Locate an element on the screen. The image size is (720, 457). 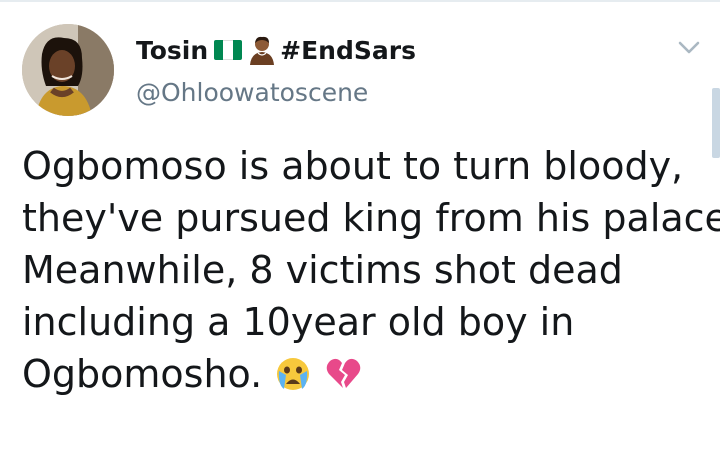
user-handle: @Ohloowatoscene is located at coordinates (252, 92).